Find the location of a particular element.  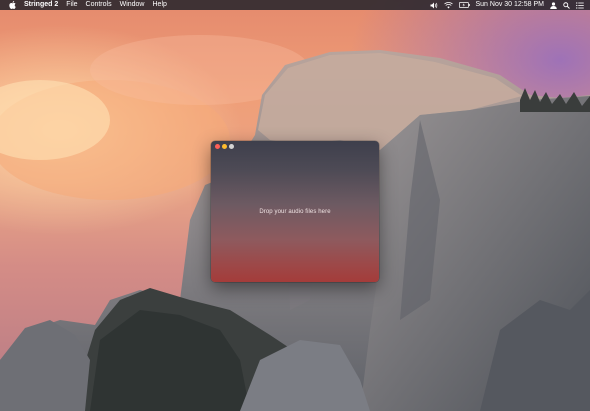

battery-icon is located at coordinates (464, 5).